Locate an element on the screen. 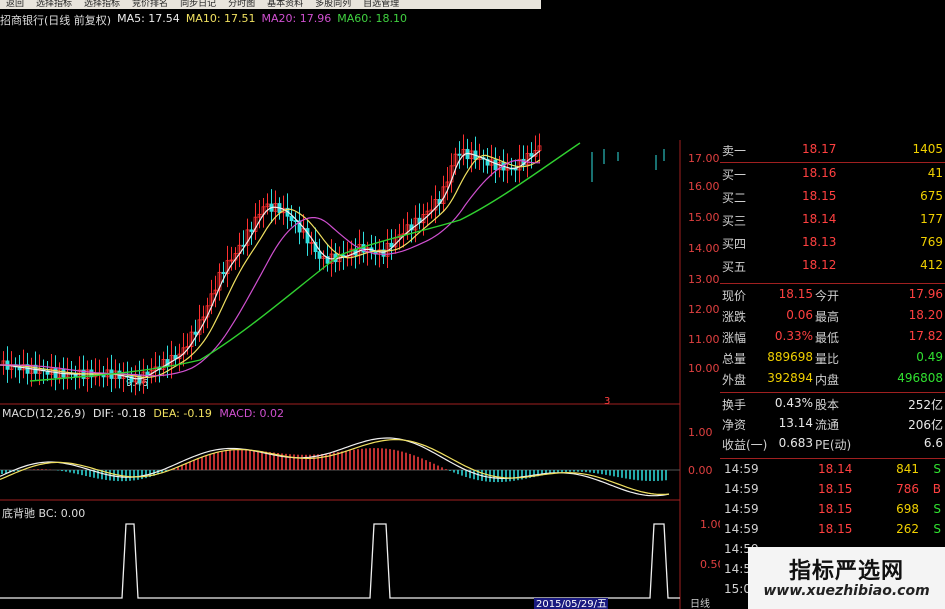 This screenshot has width=945, height=609. fund-value: 13.14 is located at coordinates (795, 423).